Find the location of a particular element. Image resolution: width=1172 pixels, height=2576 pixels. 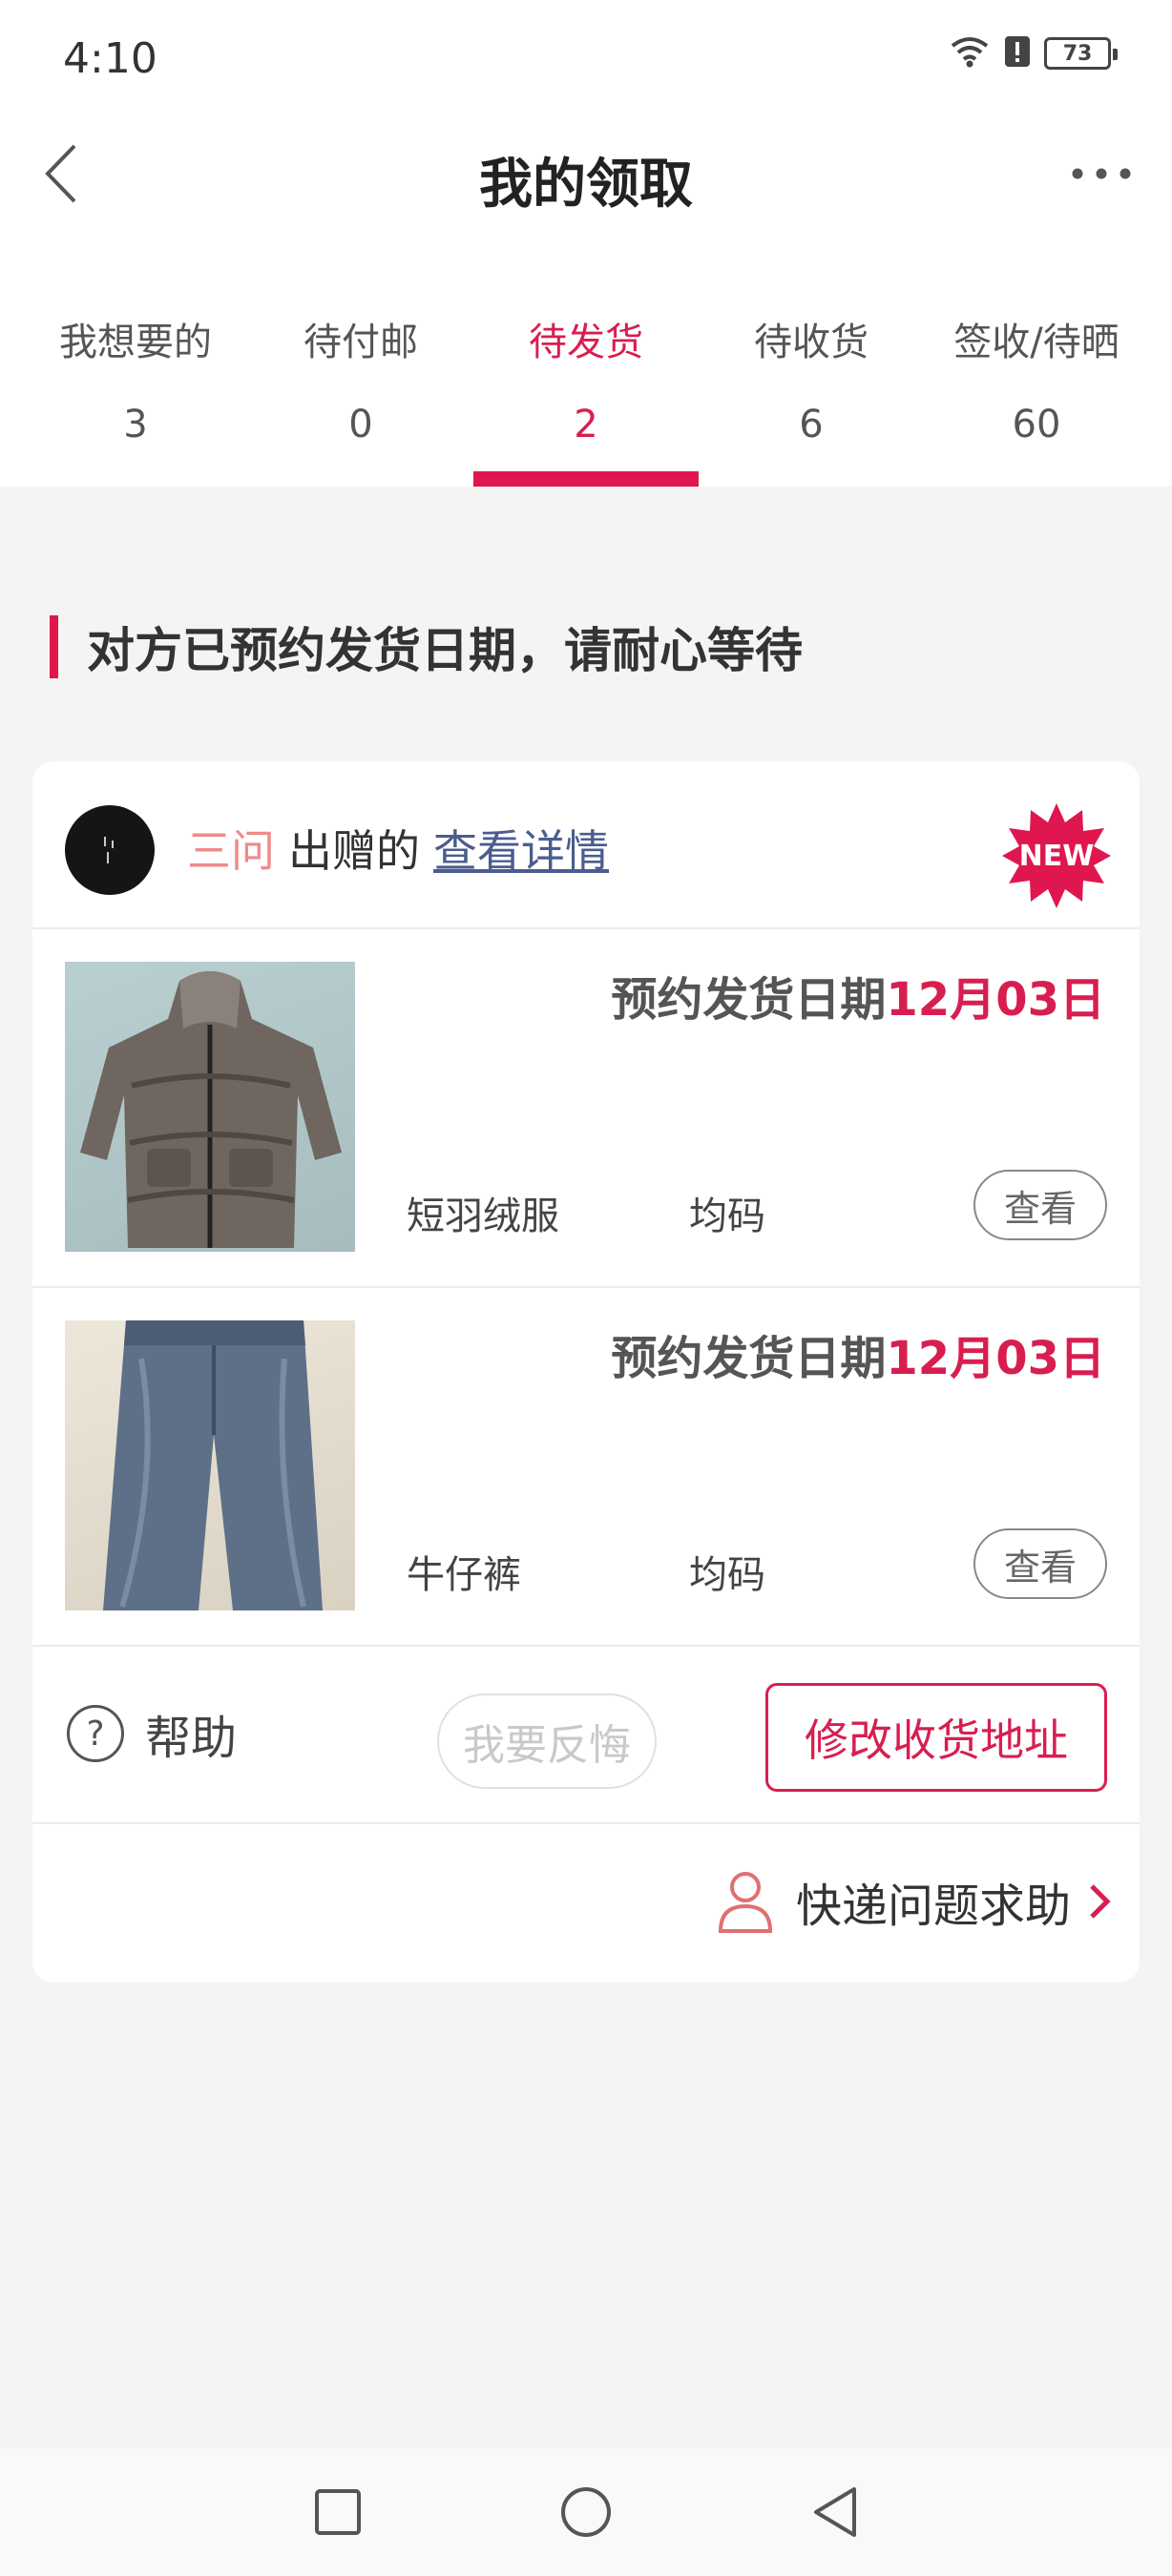

tab-pending-postage: 待付邮 0 is located at coordinates (361, 363).